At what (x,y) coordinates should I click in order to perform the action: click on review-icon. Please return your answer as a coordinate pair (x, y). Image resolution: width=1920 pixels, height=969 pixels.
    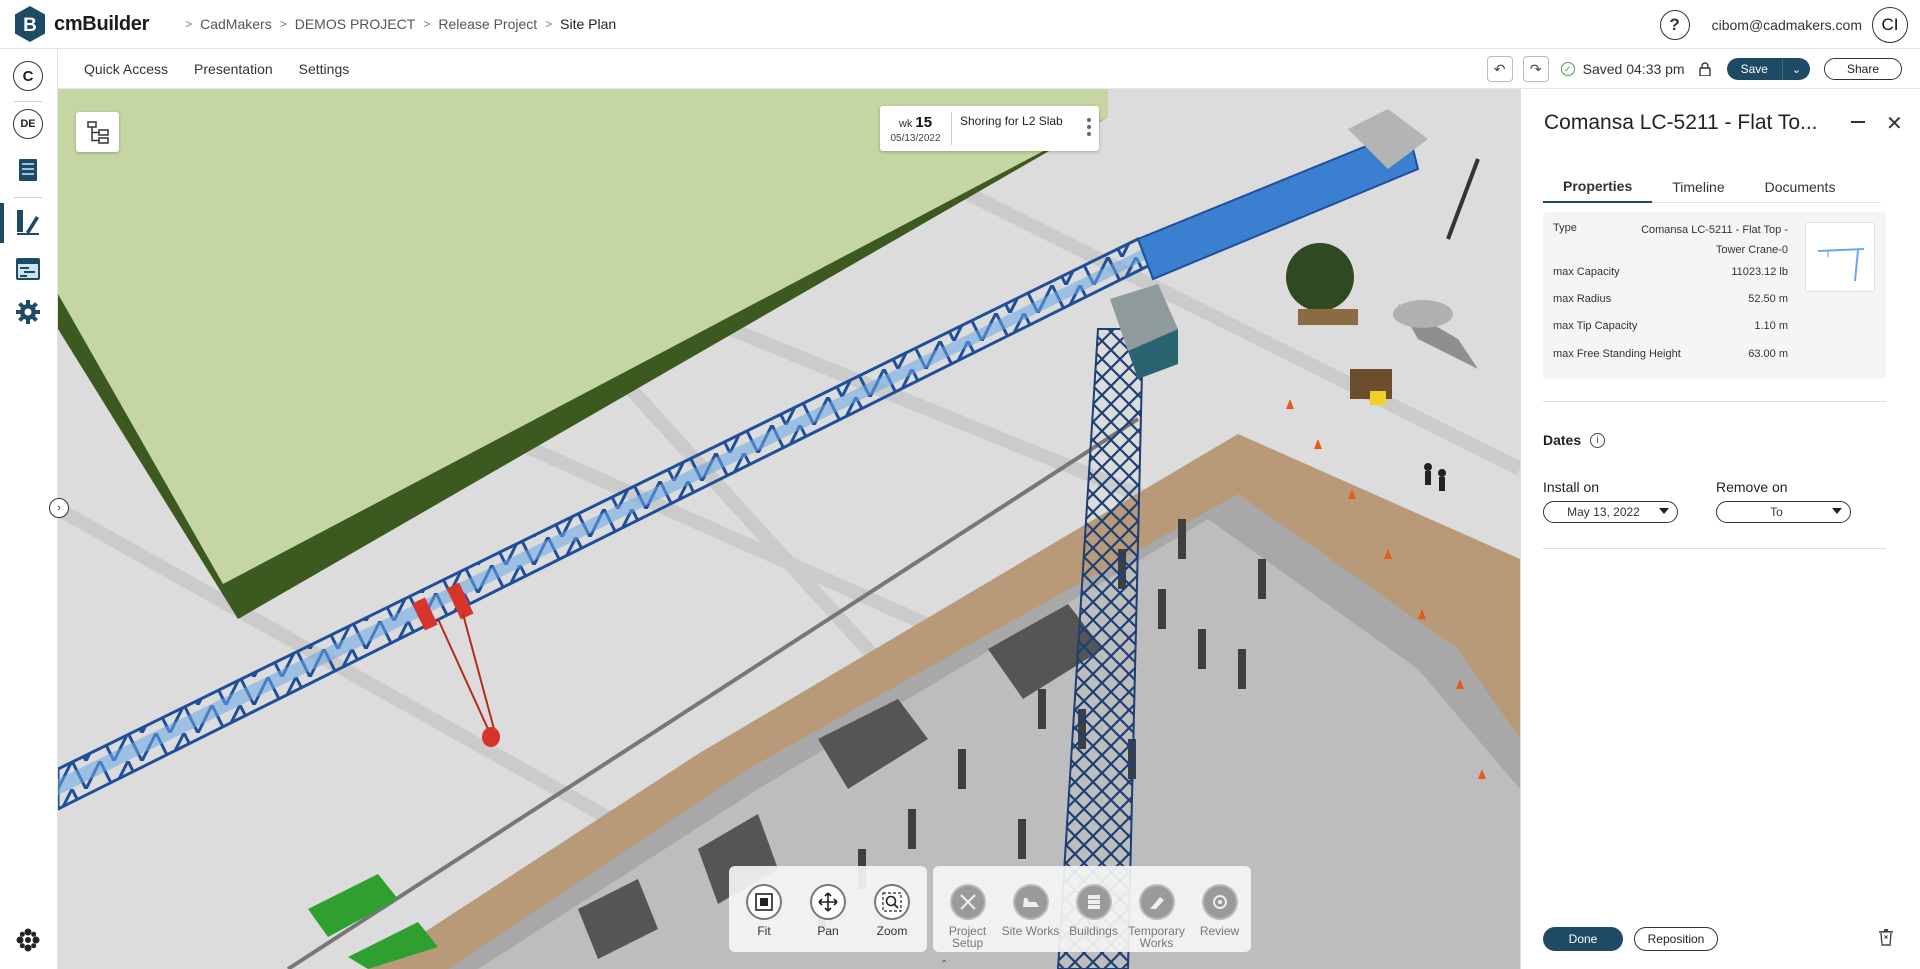
    Looking at the image, I should click on (1219, 902).